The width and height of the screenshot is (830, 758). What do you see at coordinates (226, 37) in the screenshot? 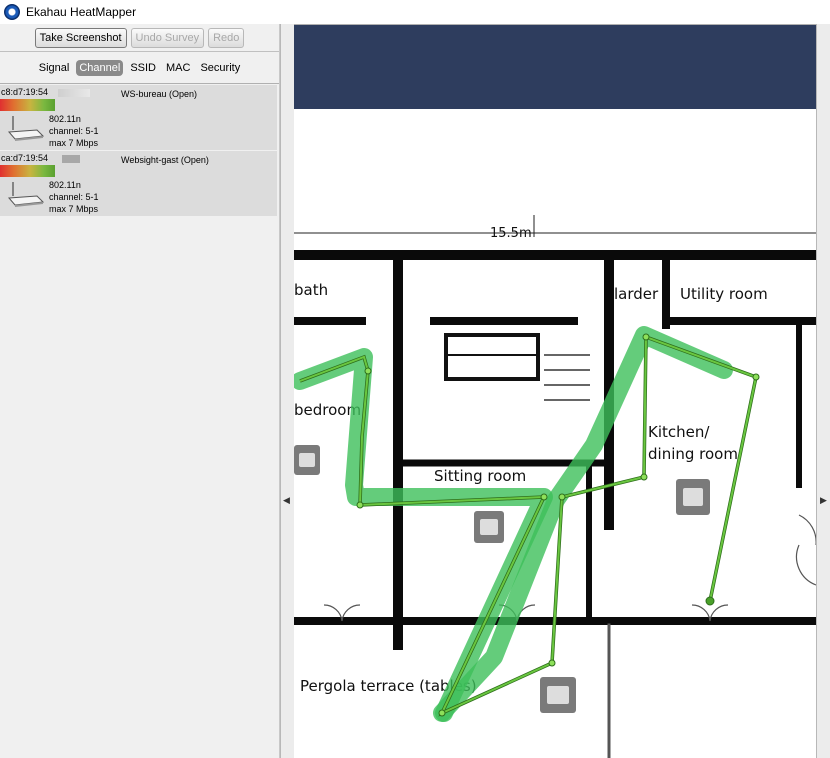
I see `redo-button: Redo` at bounding box center [226, 37].